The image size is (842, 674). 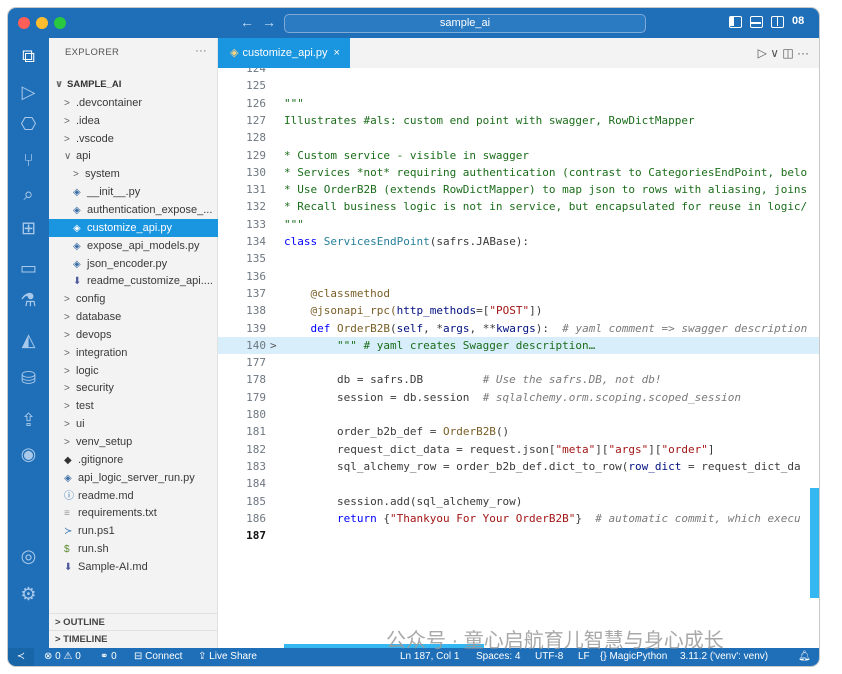 I want to click on tree-item: > ui, so click(x=133, y=424).